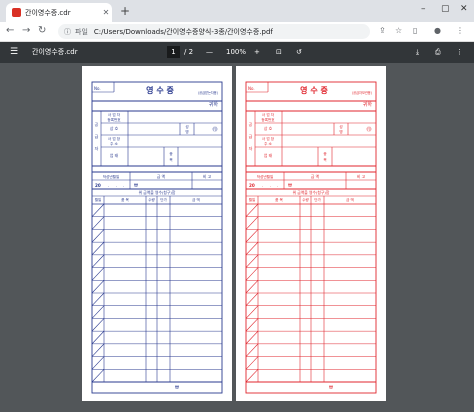 The width and height of the screenshot is (474, 412). Describe the element at coordinates (438, 52) in the screenshot. I see `print-icon: ⎙` at that location.